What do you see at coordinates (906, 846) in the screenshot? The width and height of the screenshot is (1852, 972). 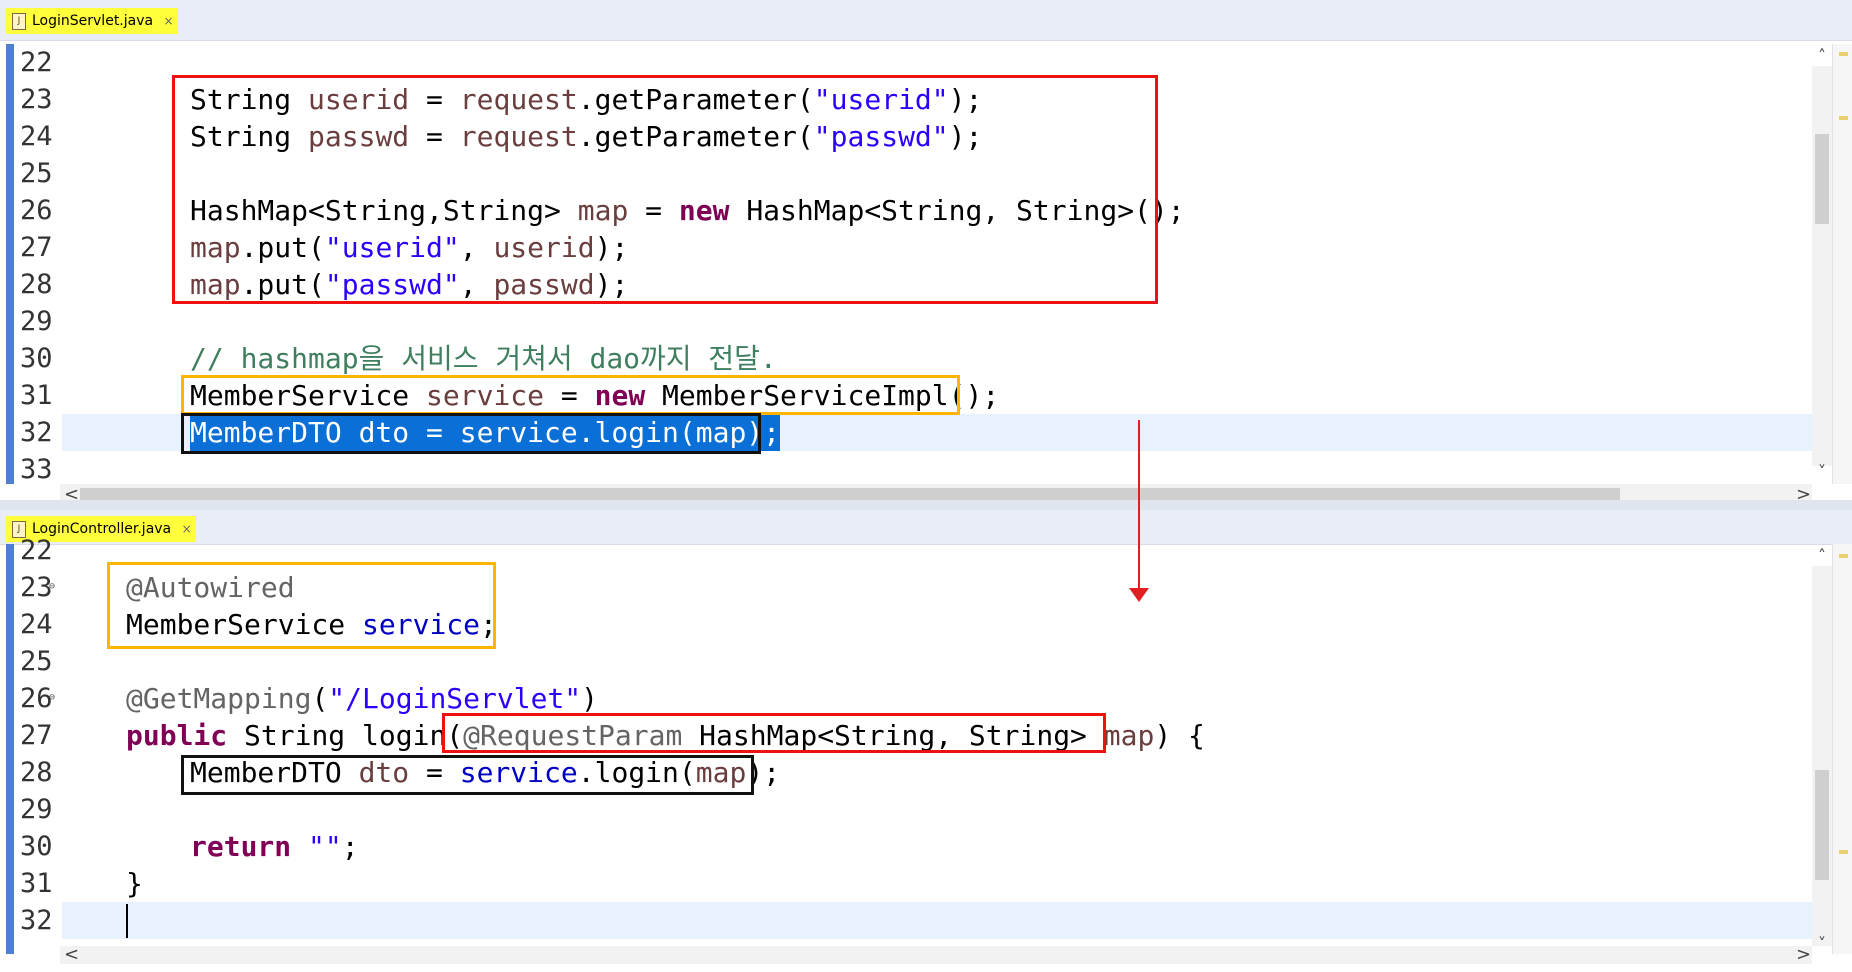 I see `code-line: 30 return "";` at bounding box center [906, 846].